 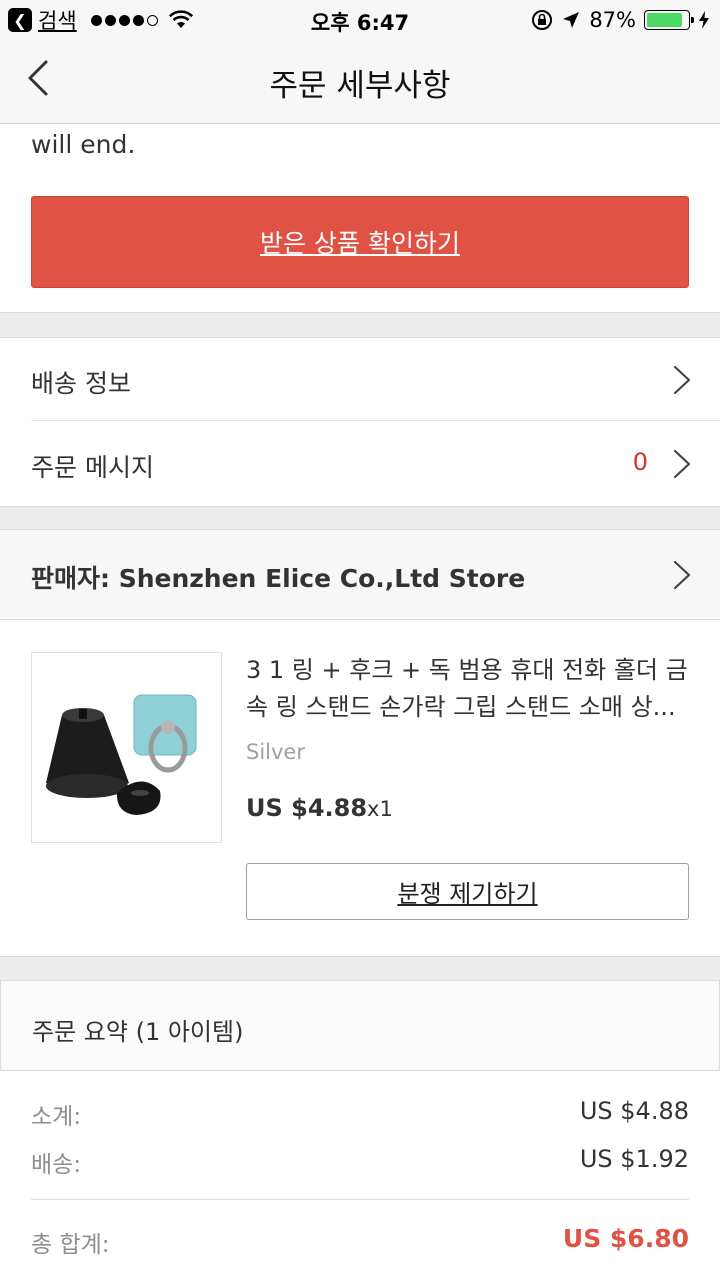 I want to click on order-summary-title: 주문 요약 (1 아이템), so click(x=138, y=1032).